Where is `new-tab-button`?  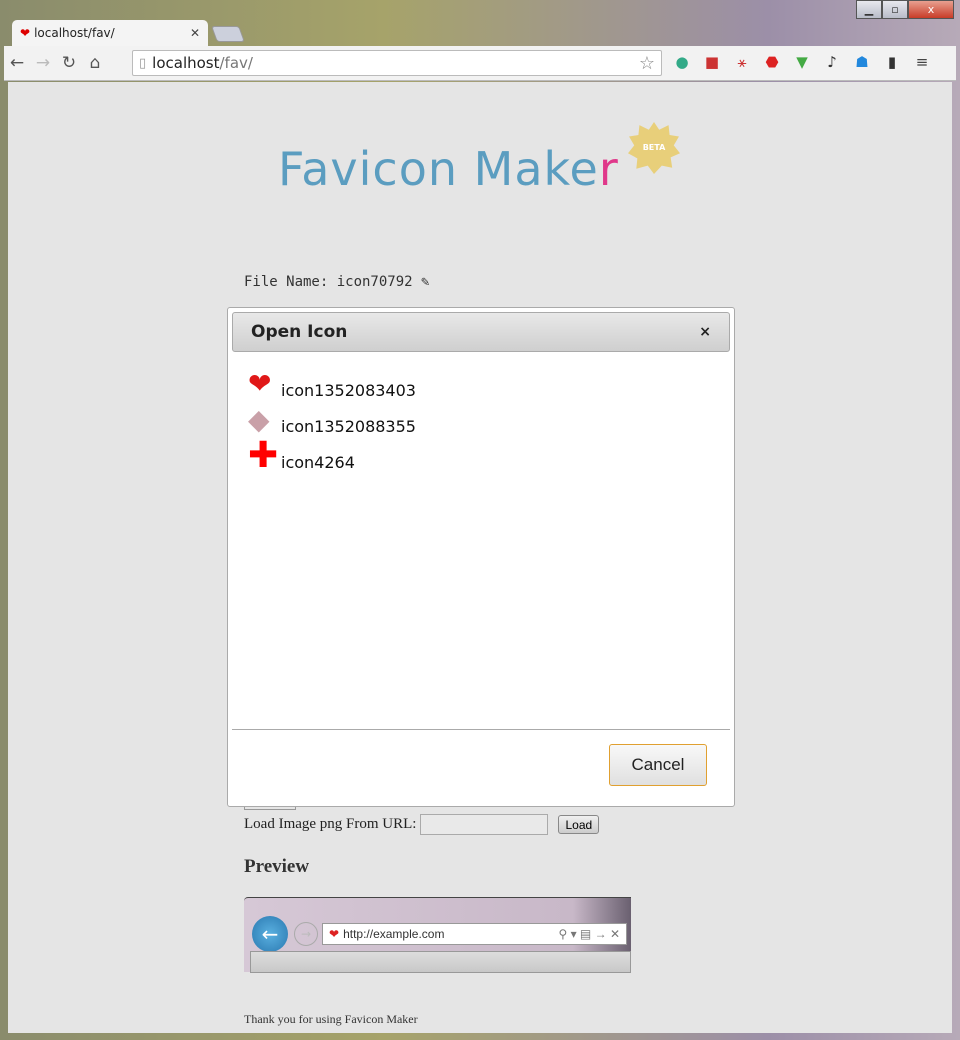 new-tab-button is located at coordinates (228, 34).